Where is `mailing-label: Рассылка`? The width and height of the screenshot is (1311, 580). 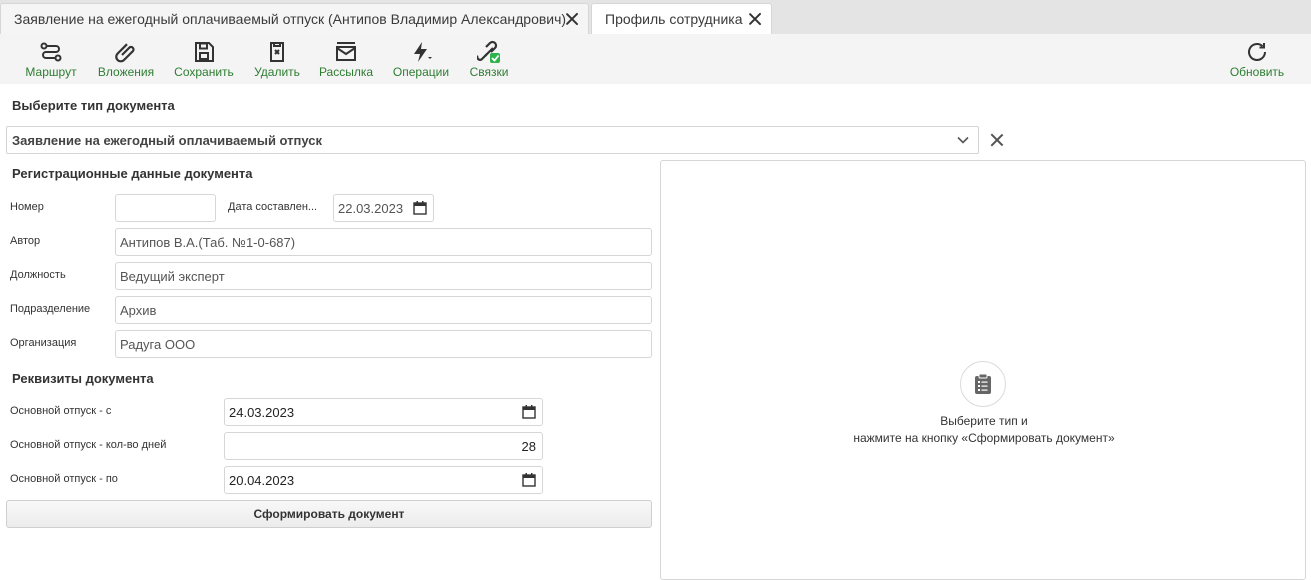
mailing-label: Рассылка is located at coordinates (346, 72).